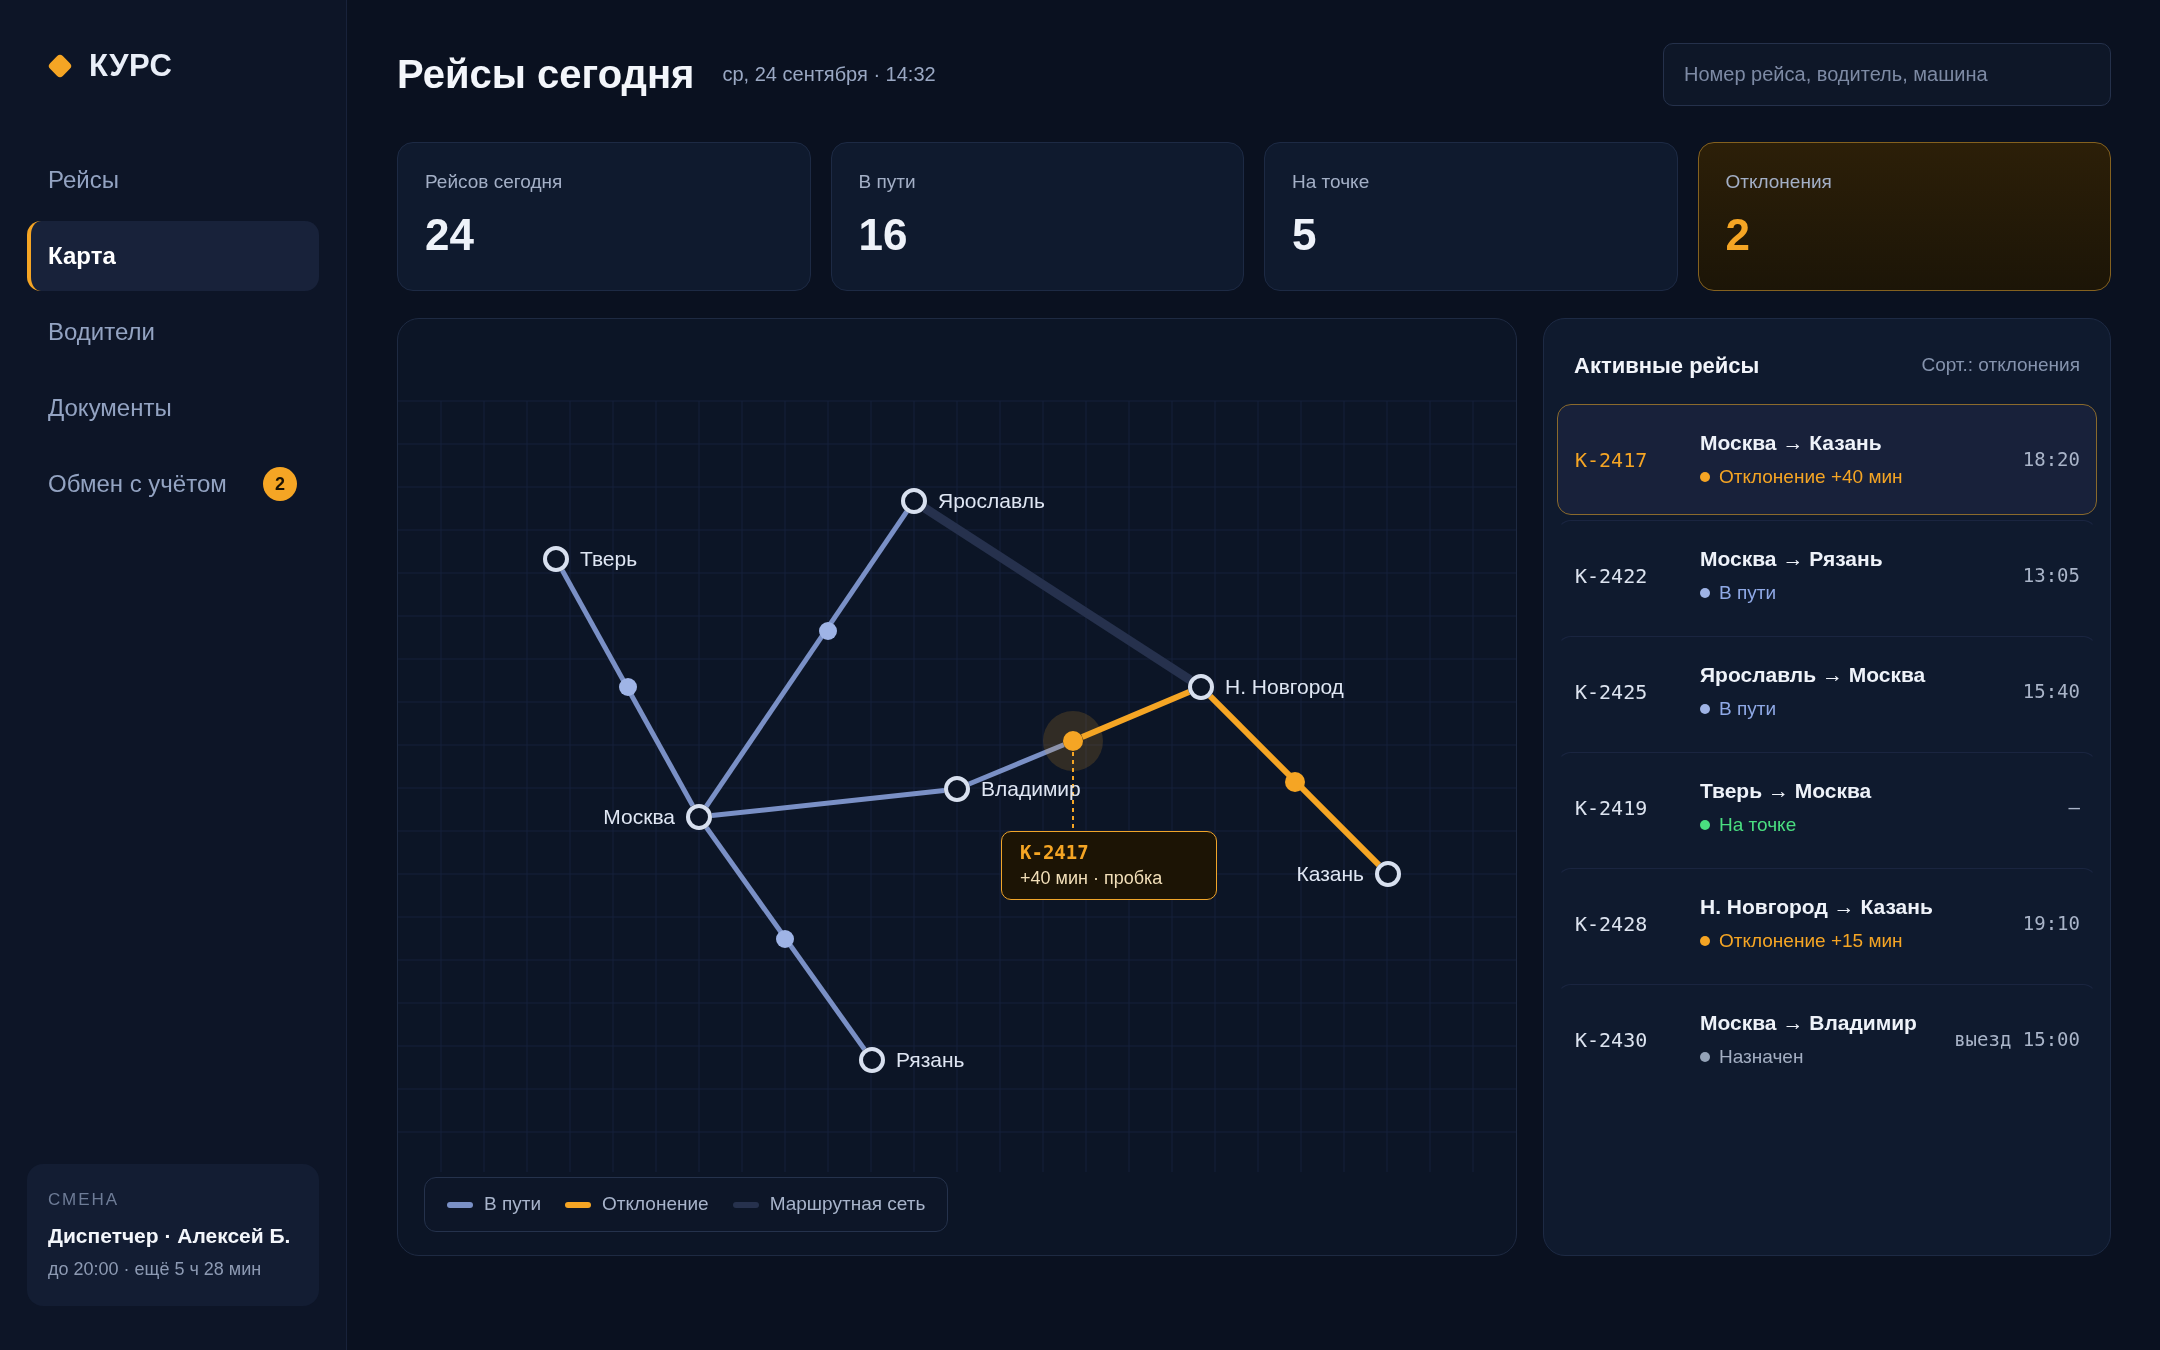 Image resolution: width=2160 pixels, height=1350 pixels. What do you see at coordinates (1827, 691) in the screenshot?
I see `trip-row: К-2425 Ярославль → Москва В пути 15:40` at bounding box center [1827, 691].